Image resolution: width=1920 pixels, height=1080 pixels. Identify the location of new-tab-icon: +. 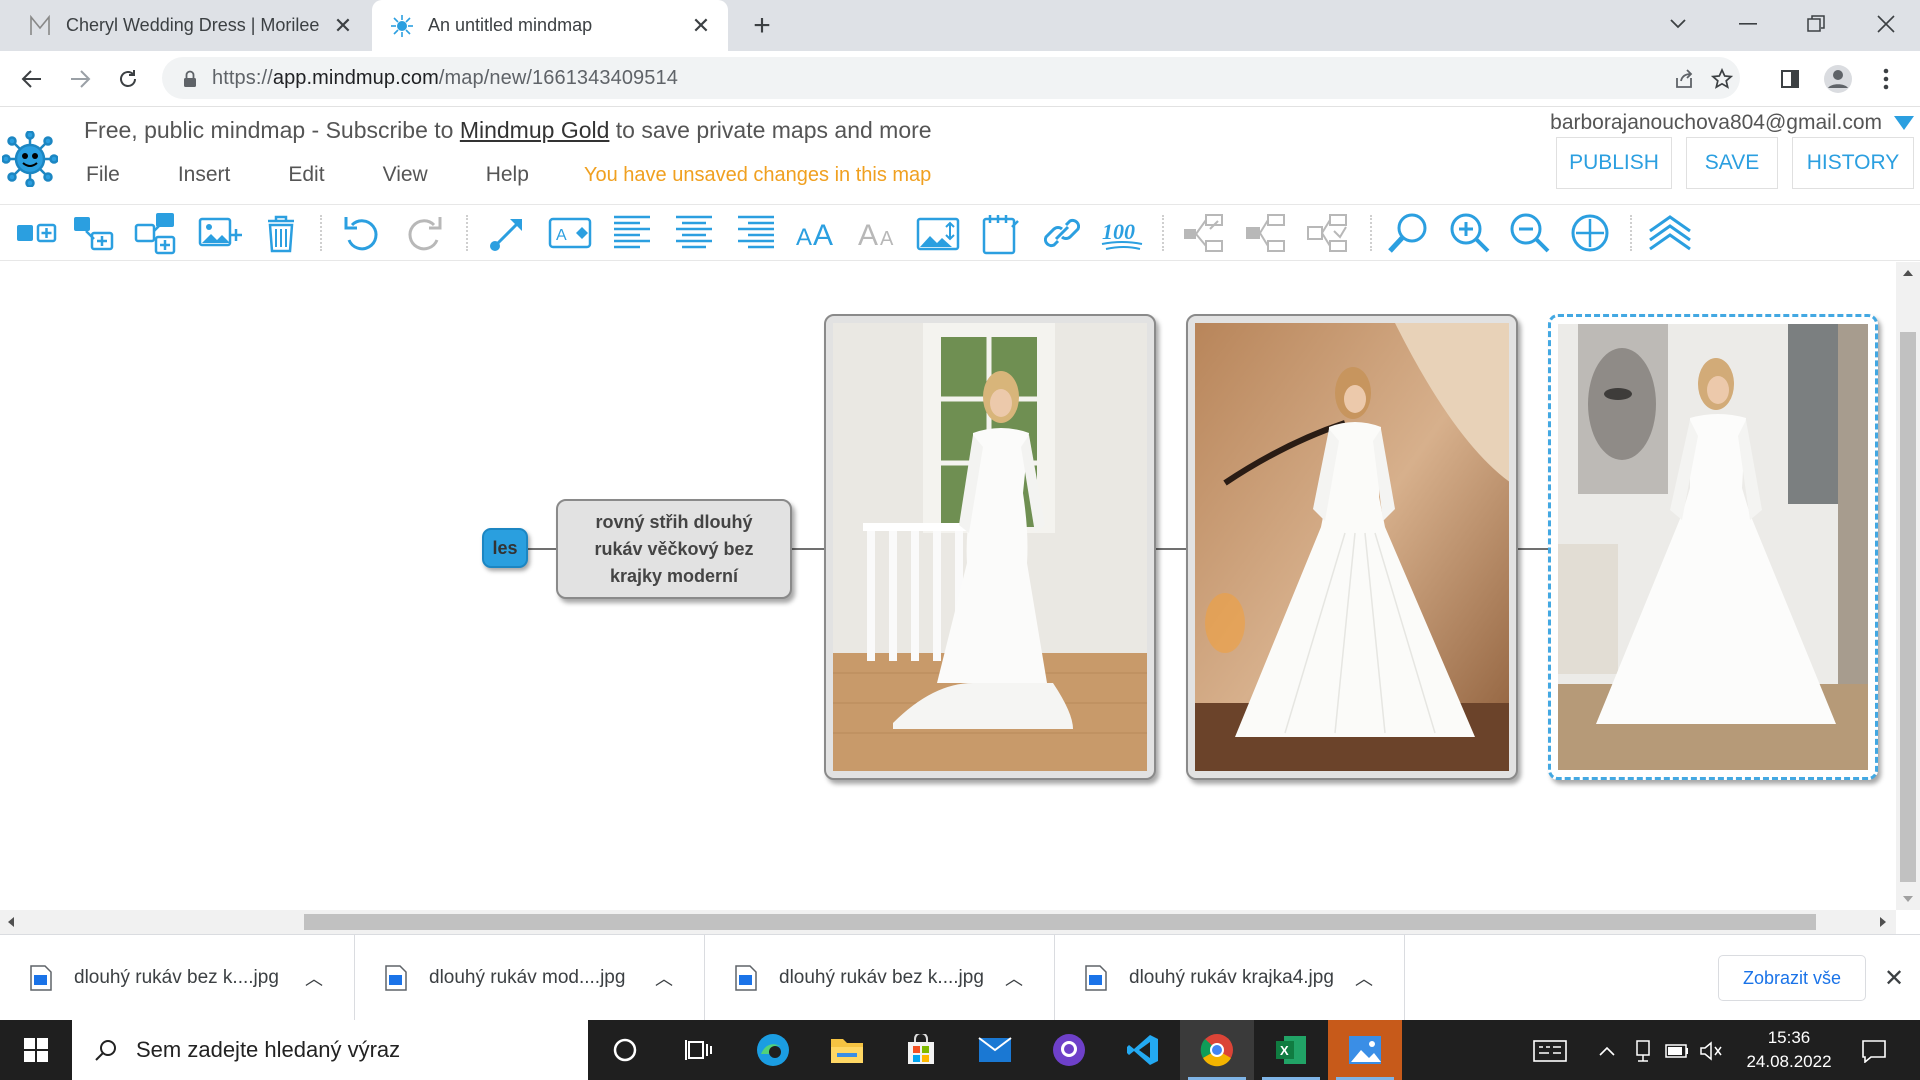
(762, 26).